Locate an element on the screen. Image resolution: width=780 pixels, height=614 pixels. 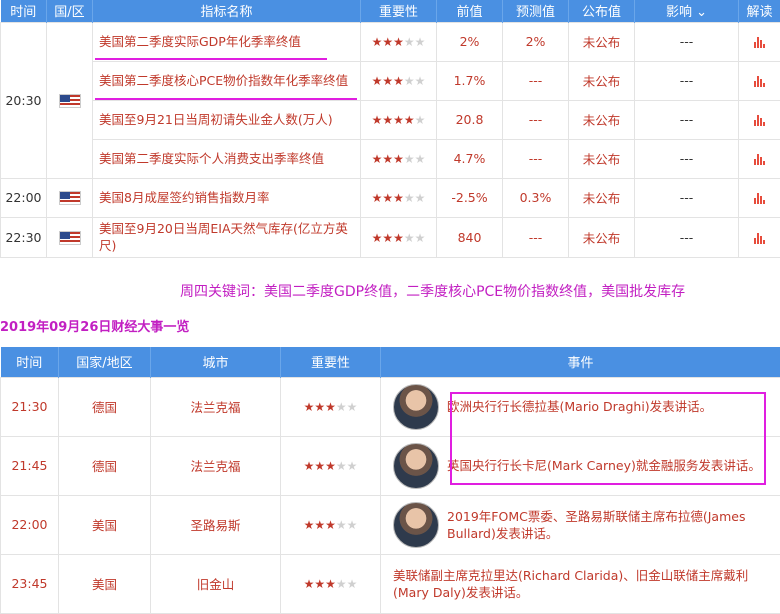
event-city: 圣路易斯 is located at coordinates (216, 524).